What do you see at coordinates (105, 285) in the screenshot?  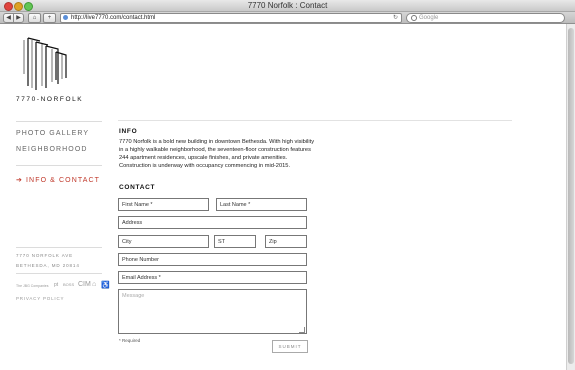 I see `accessibility-icon: ♿` at bounding box center [105, 285].